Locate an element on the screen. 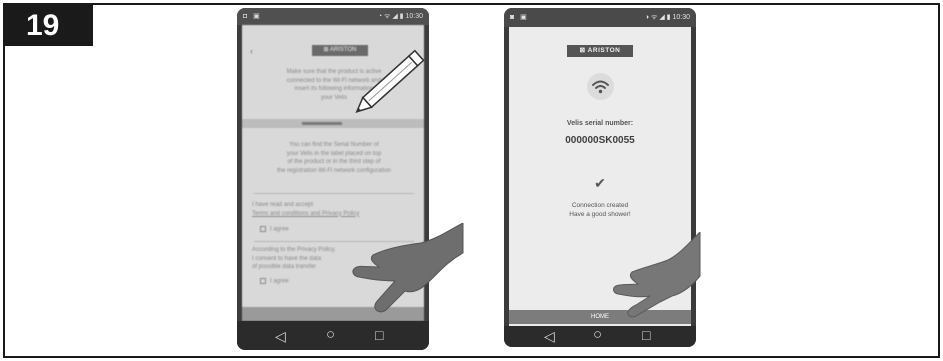 The height and width of the screenshot is (361, 943). step-number-badge: 19 is located at coordinates (49, 25).